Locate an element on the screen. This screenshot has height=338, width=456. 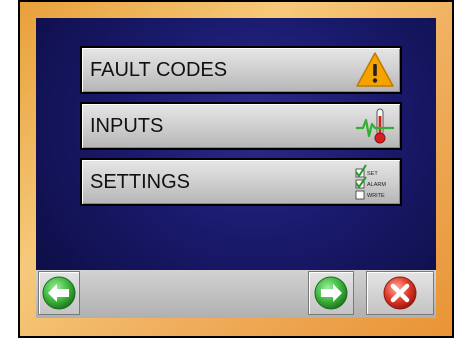
forward-button is located at coordinates (331, 293).